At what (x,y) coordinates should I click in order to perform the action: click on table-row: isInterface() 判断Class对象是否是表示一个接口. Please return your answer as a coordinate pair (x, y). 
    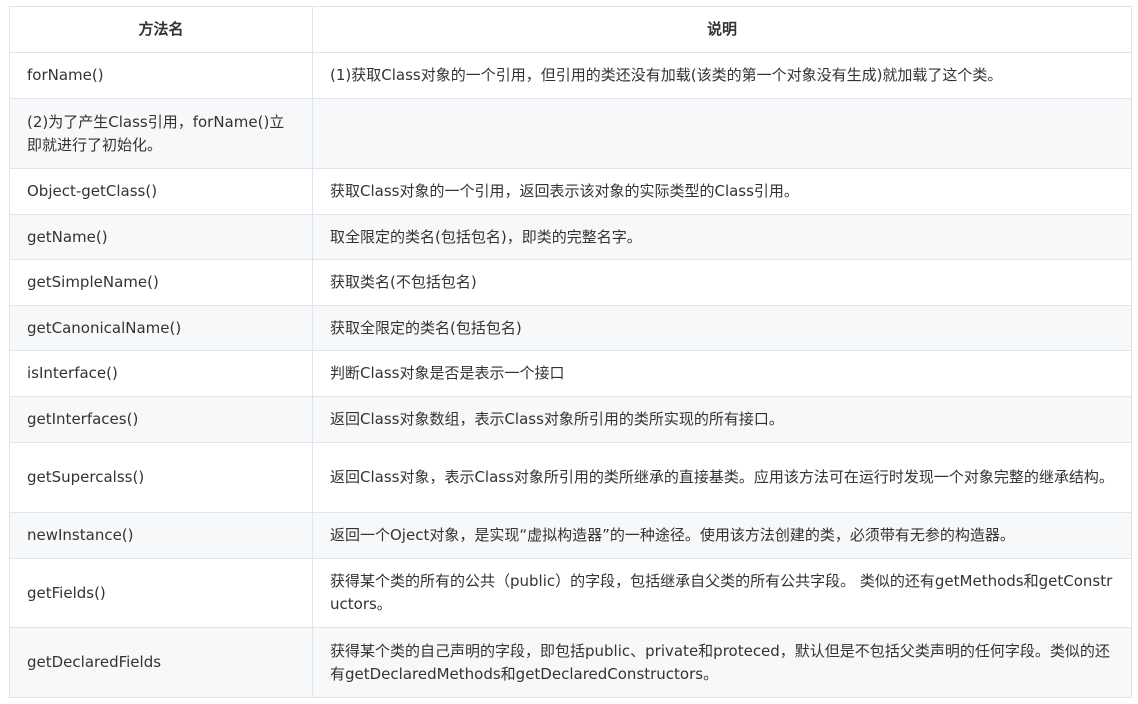
    Looking at the image, I should click on (570, 373).